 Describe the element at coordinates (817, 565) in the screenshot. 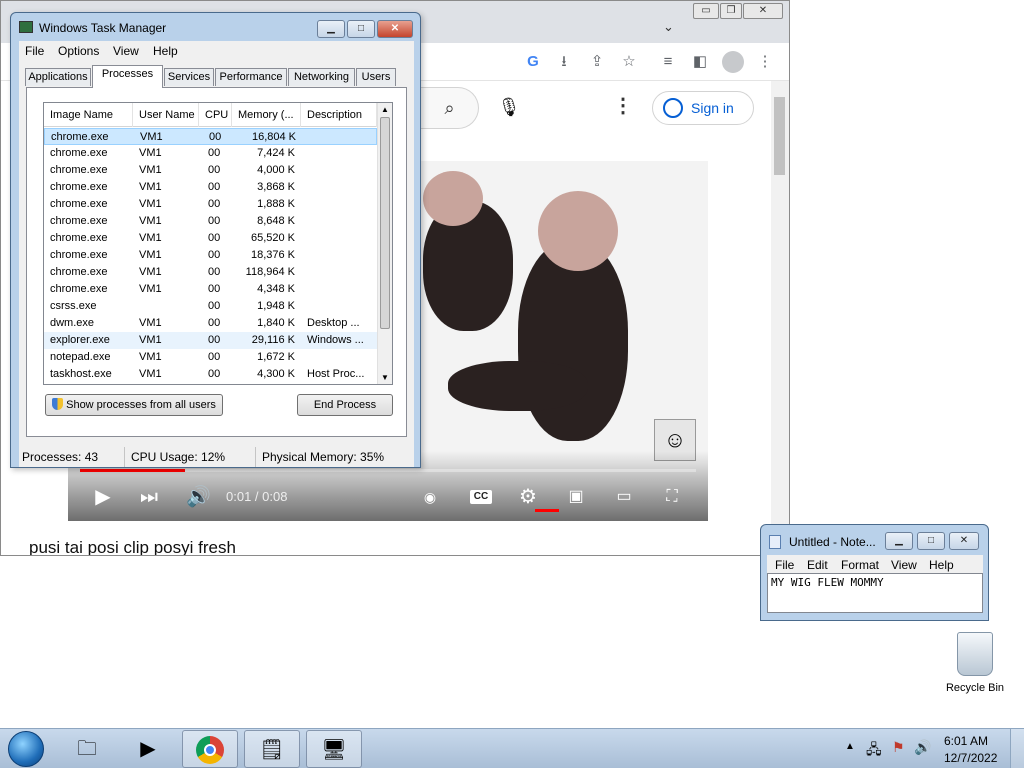

I see `notepad-menu-edit: Edit` at that location.